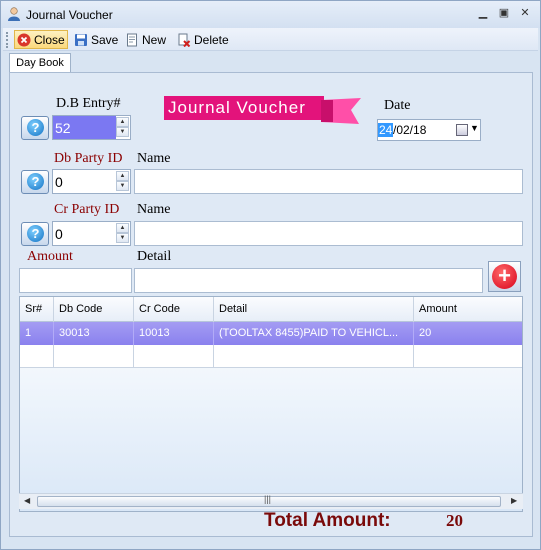  I want to click on scroll-thumb: |||, so click(269, 500).